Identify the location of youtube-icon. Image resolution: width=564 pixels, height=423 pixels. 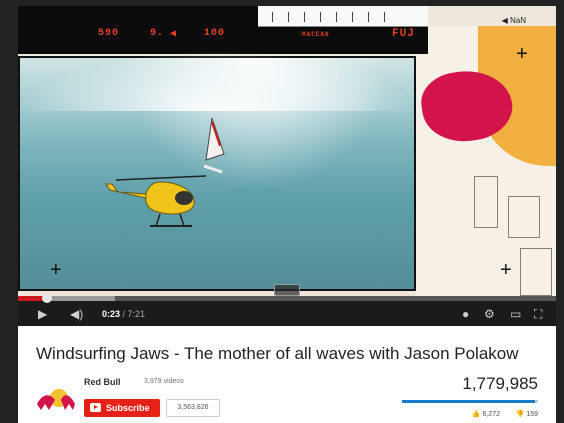
(95, 407).